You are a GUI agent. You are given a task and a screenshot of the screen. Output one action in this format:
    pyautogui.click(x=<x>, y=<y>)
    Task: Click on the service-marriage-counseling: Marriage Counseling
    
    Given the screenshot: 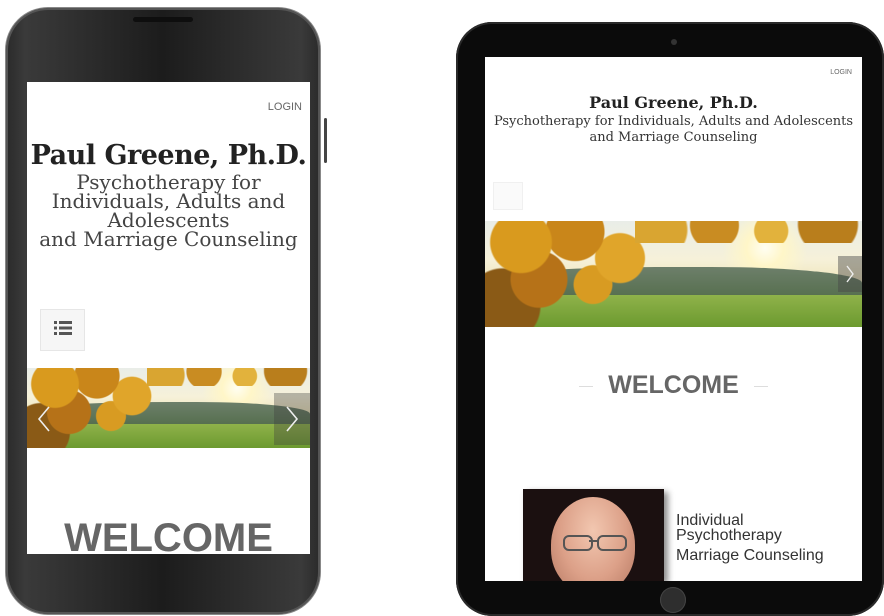 What is the action you would take?
    pyautogui.click(x=750, y=555)
    